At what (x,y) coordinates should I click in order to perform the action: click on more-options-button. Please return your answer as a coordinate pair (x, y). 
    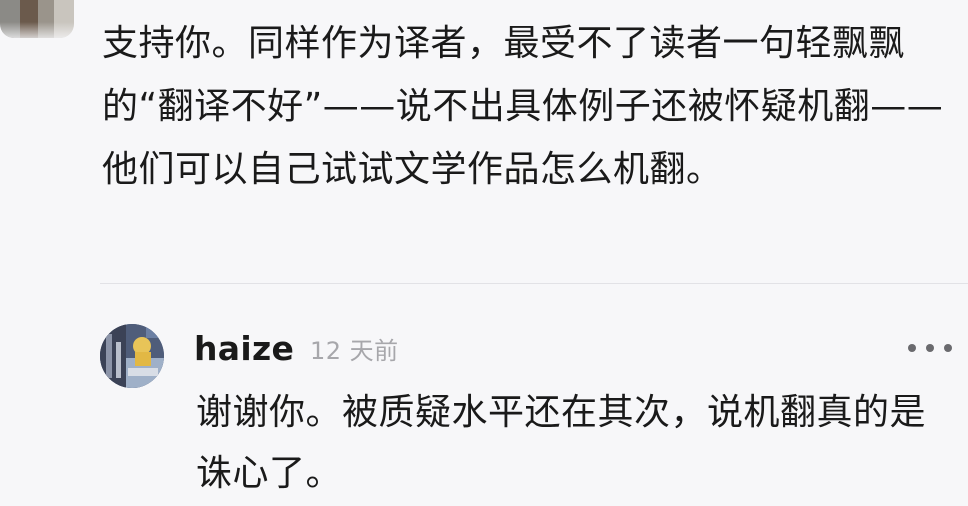
    Looking at the image, I should click on (930, 348).